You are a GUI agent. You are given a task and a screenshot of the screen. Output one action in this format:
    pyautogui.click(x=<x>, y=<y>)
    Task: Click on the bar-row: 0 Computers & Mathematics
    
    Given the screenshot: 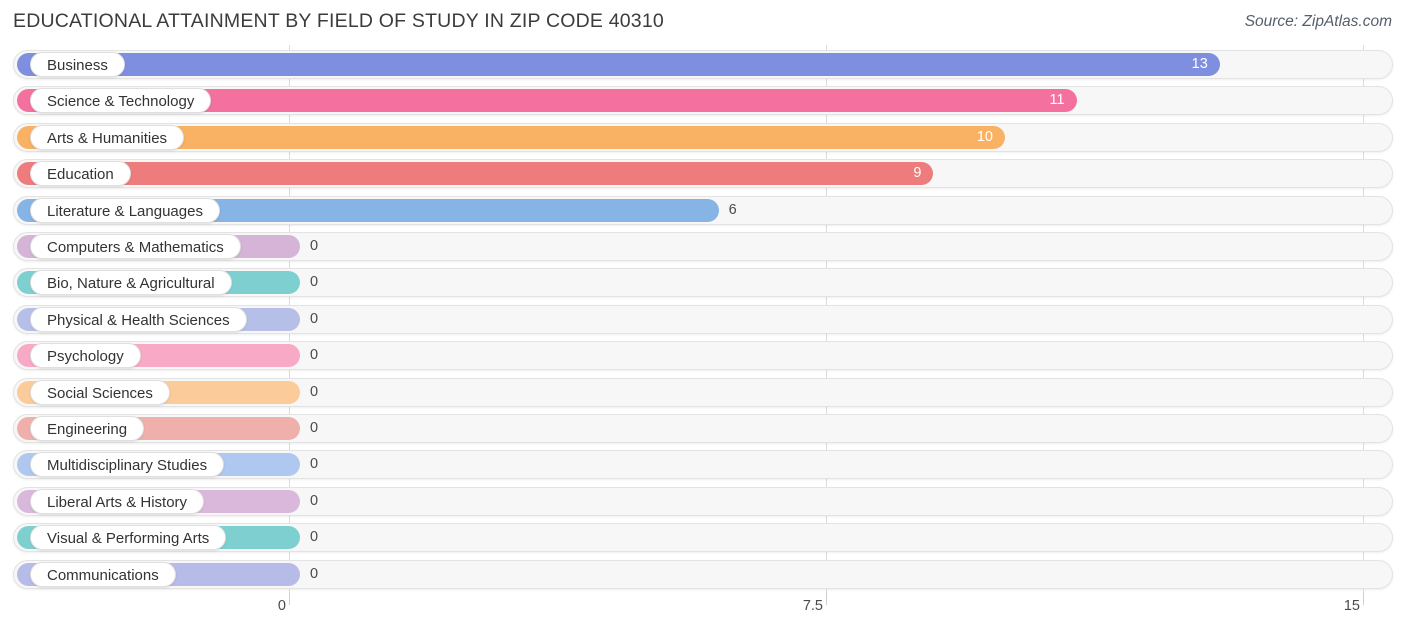 What is the action you would take?
    pyautogui.click(x=703, y=247)
    